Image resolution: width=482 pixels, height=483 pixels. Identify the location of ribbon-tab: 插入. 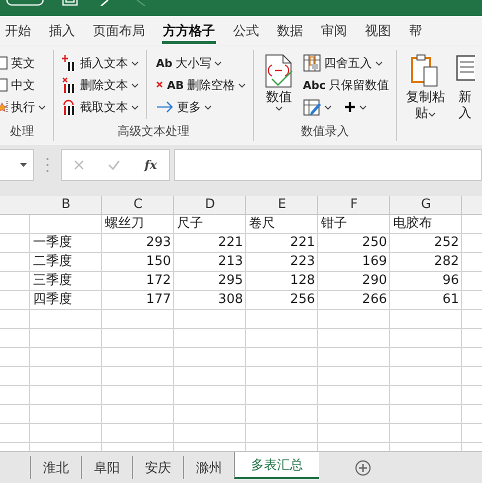
(62, 31).